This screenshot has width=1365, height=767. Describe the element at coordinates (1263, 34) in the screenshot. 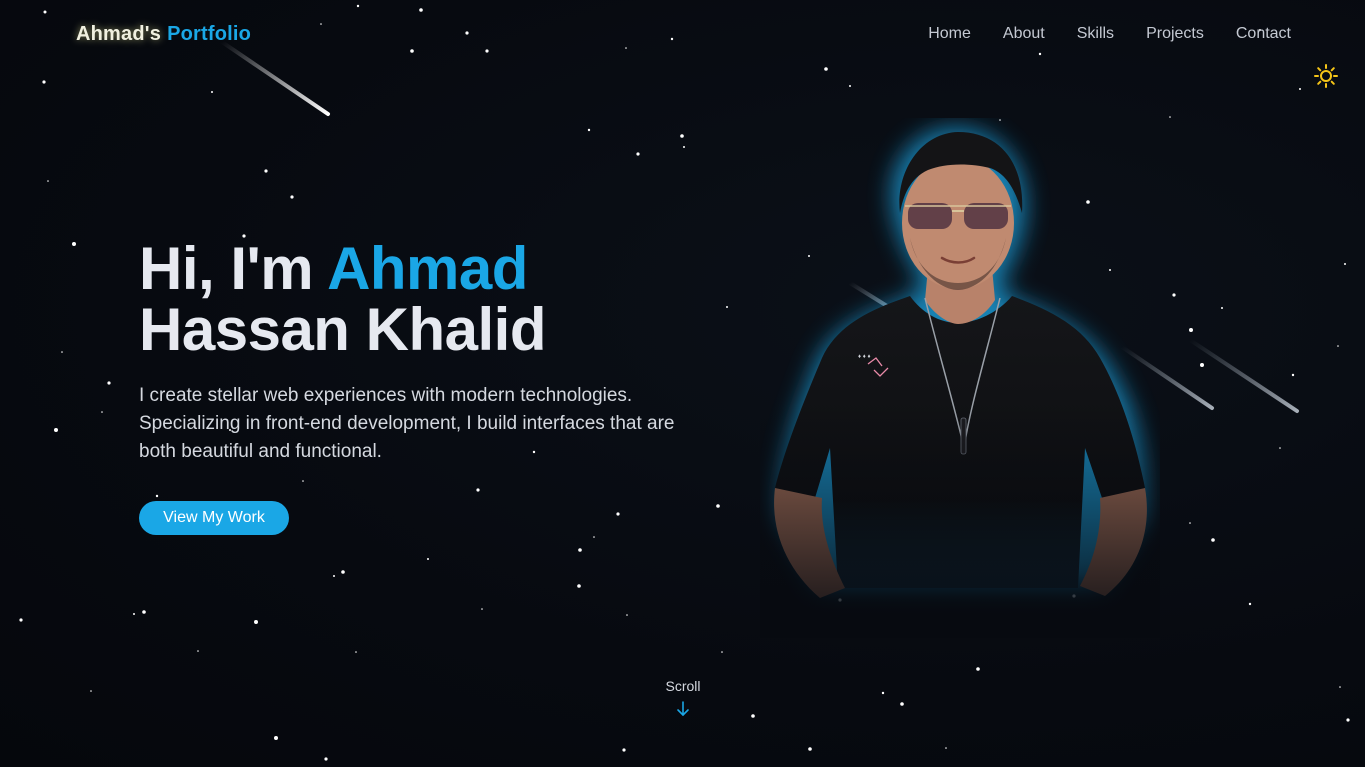

I see `nav-link-contact: Contact` at that location.